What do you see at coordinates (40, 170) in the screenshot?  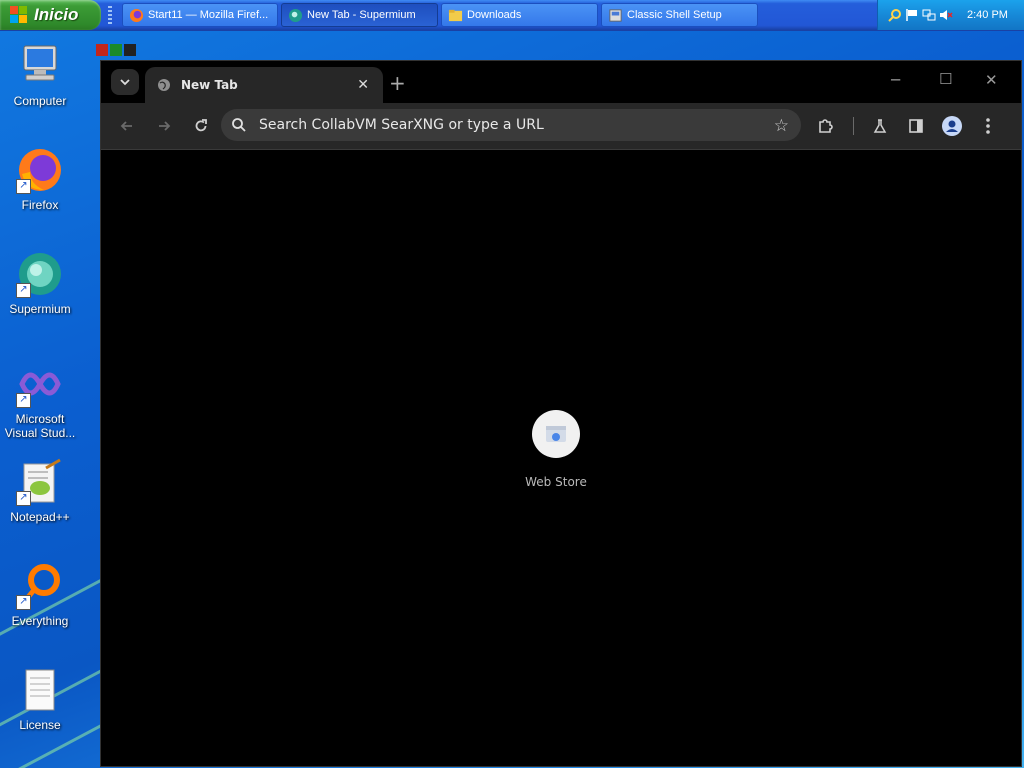 I see `firefox-icon: ↗` at bounding box center [40, 170].